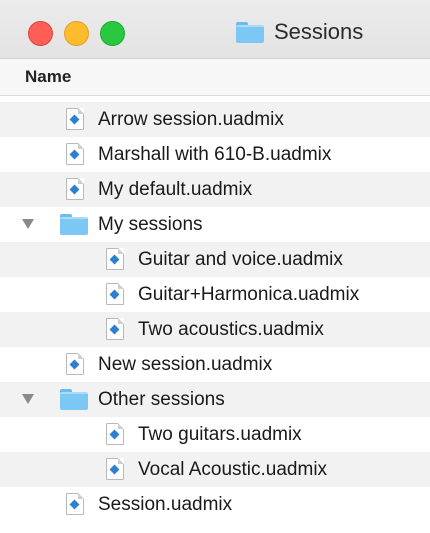 Image resolution: width=430 pixels, height=533 pixels. I want to click on file-name: Two acoustics.uadmix, so click(231, 329).